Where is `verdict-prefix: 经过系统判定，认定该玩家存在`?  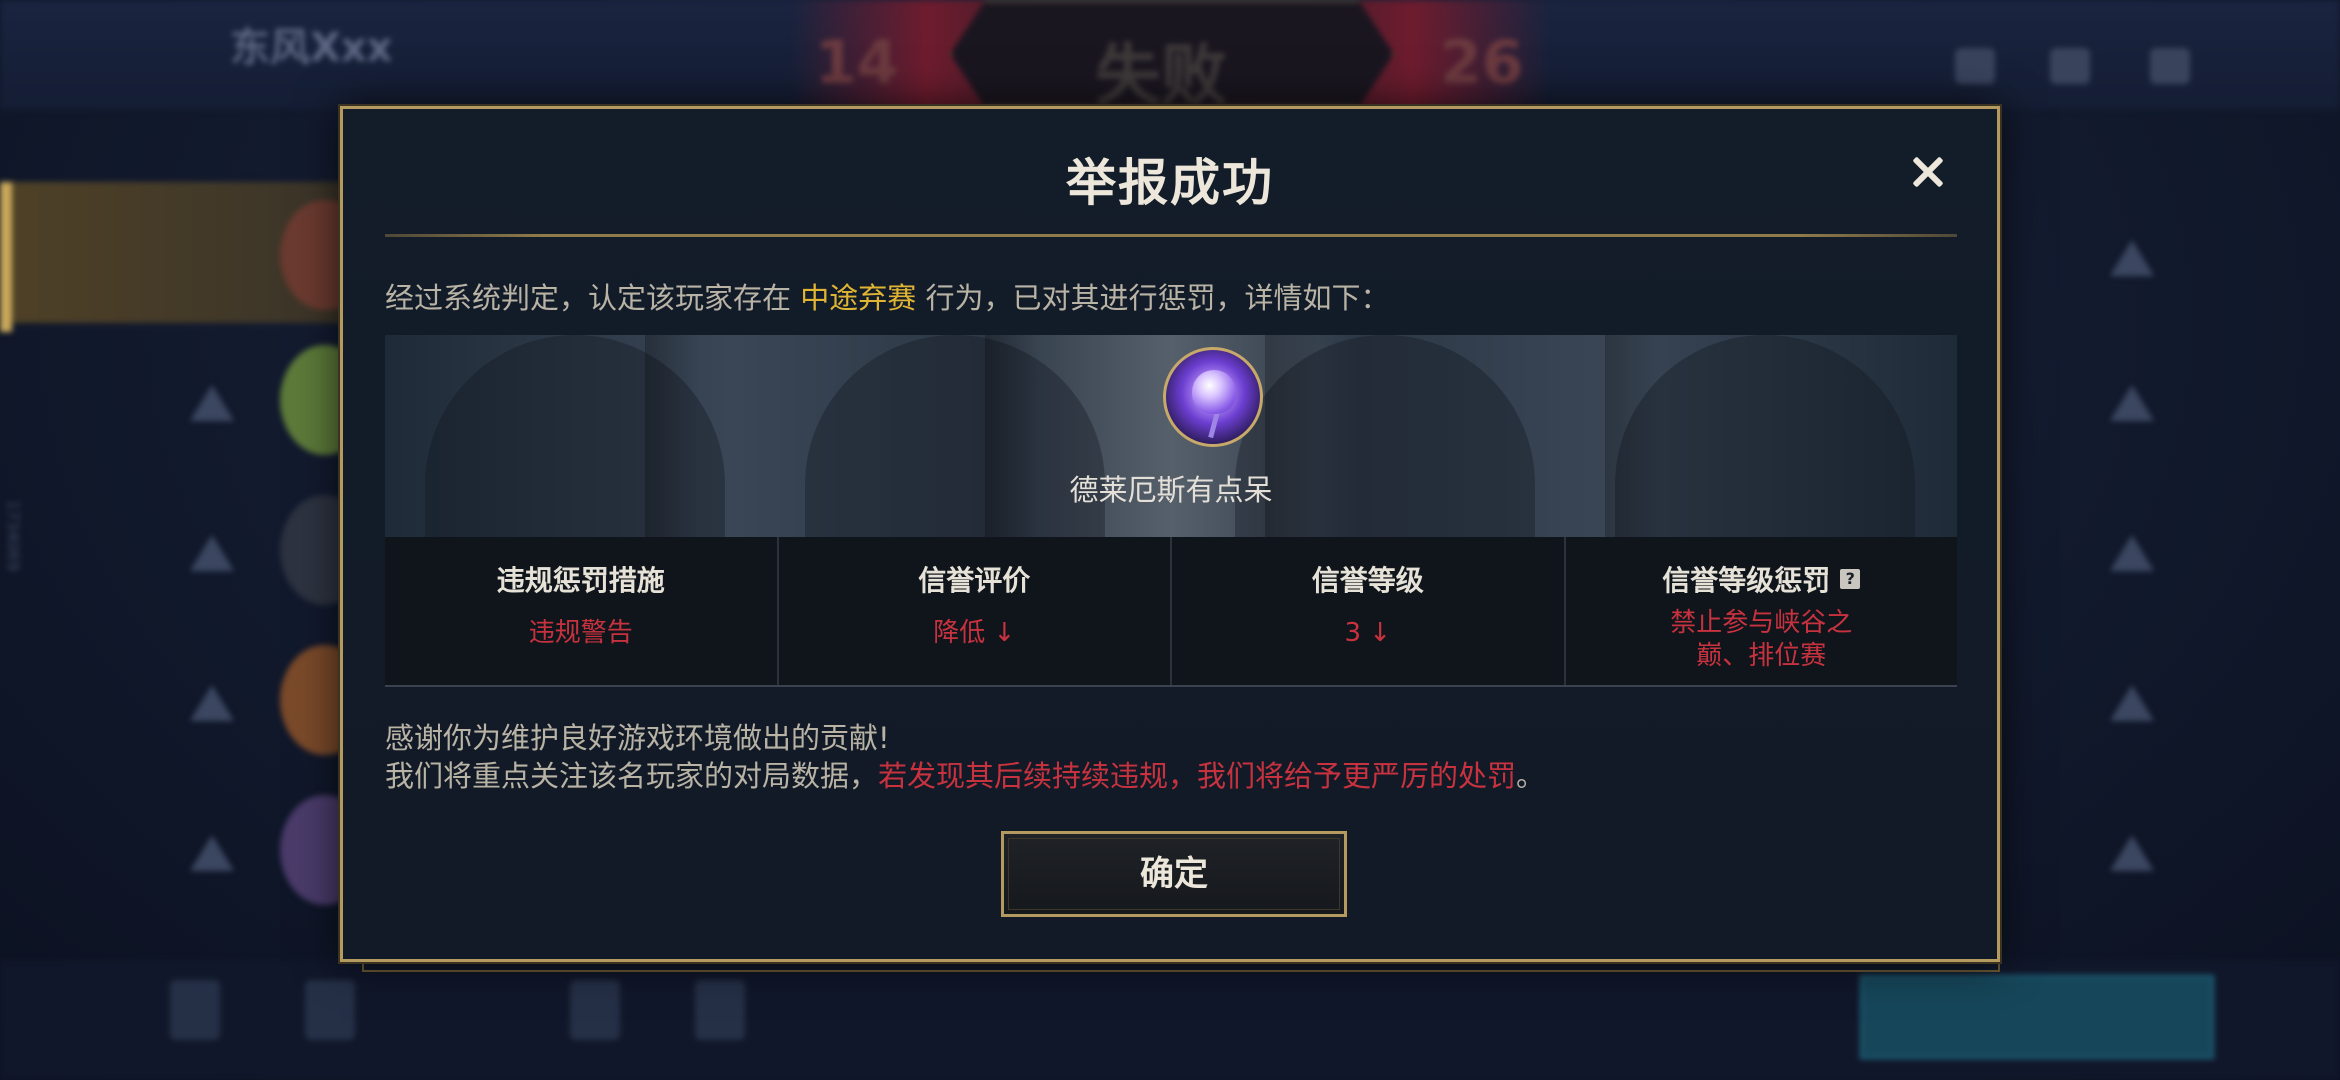
verdict-prefix: 经过系统判定，认定该玩家存在 is located at coordinates (593, 298).